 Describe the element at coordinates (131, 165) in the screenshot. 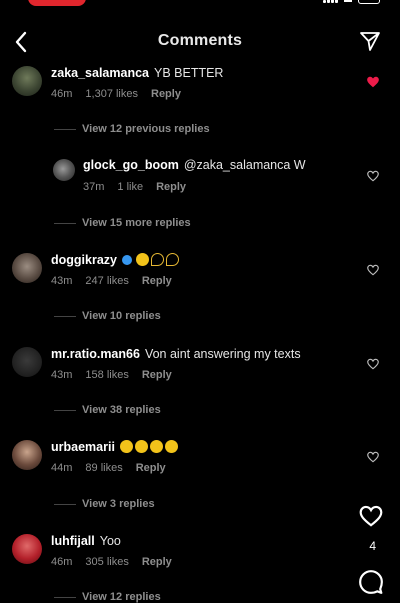

I see `comment-username: glock_go_boom` at that location.